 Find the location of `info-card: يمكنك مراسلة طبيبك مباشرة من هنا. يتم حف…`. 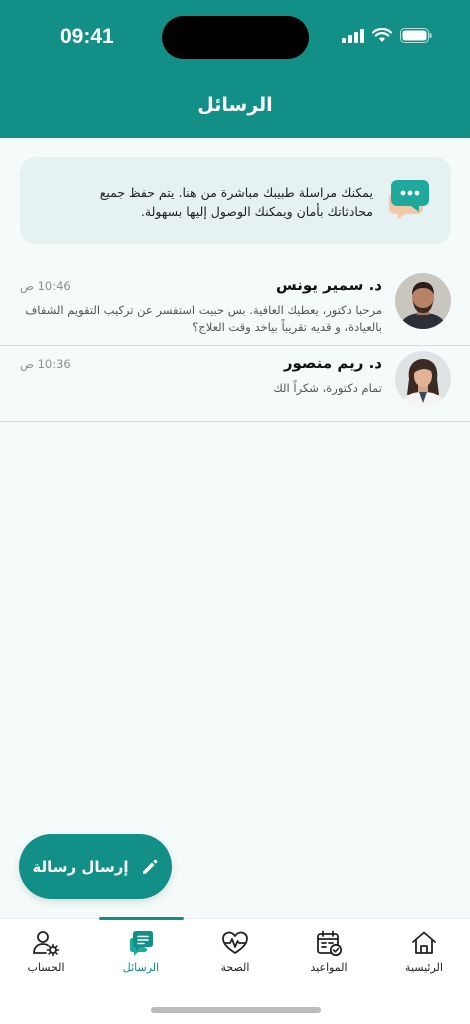

info-card: يمكنك مراسلة طبيبك مباشرة من هنا. يتم حف… is located at coordinates (235, 200).